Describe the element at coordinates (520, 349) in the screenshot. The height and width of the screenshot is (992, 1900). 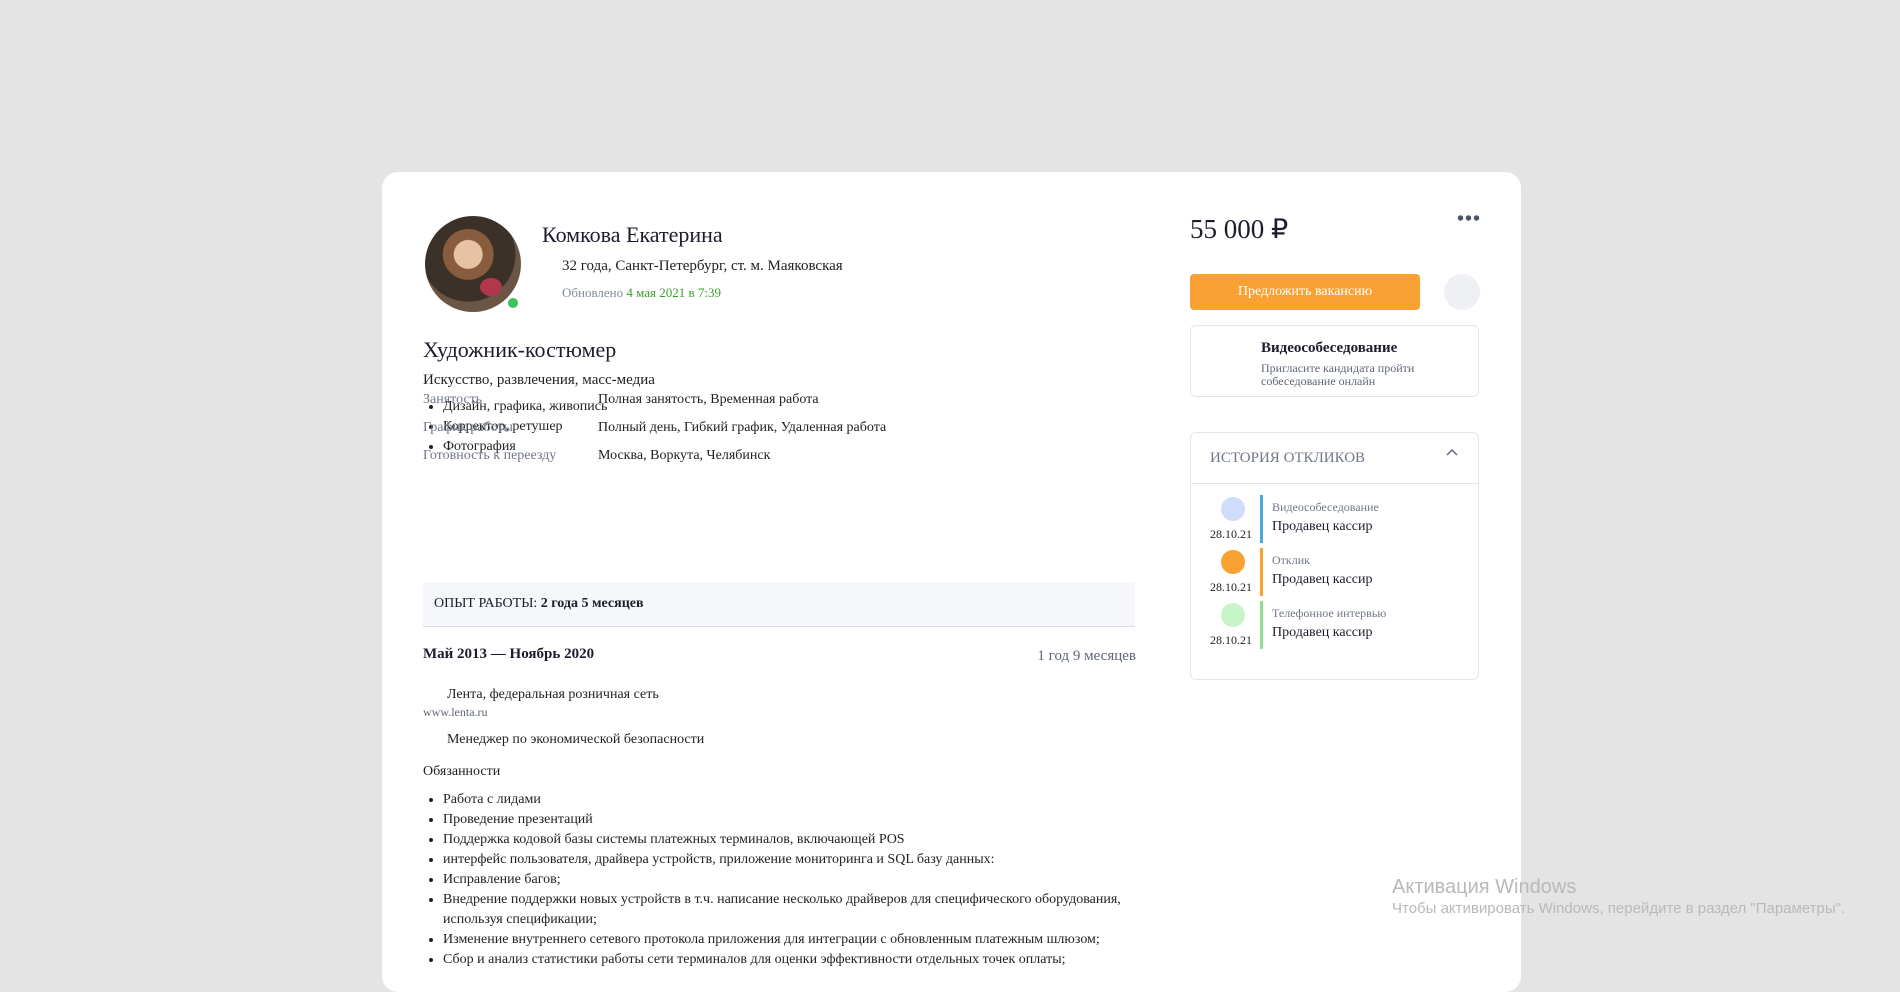
I see `resume-title: Художник-костюмер` at that location.